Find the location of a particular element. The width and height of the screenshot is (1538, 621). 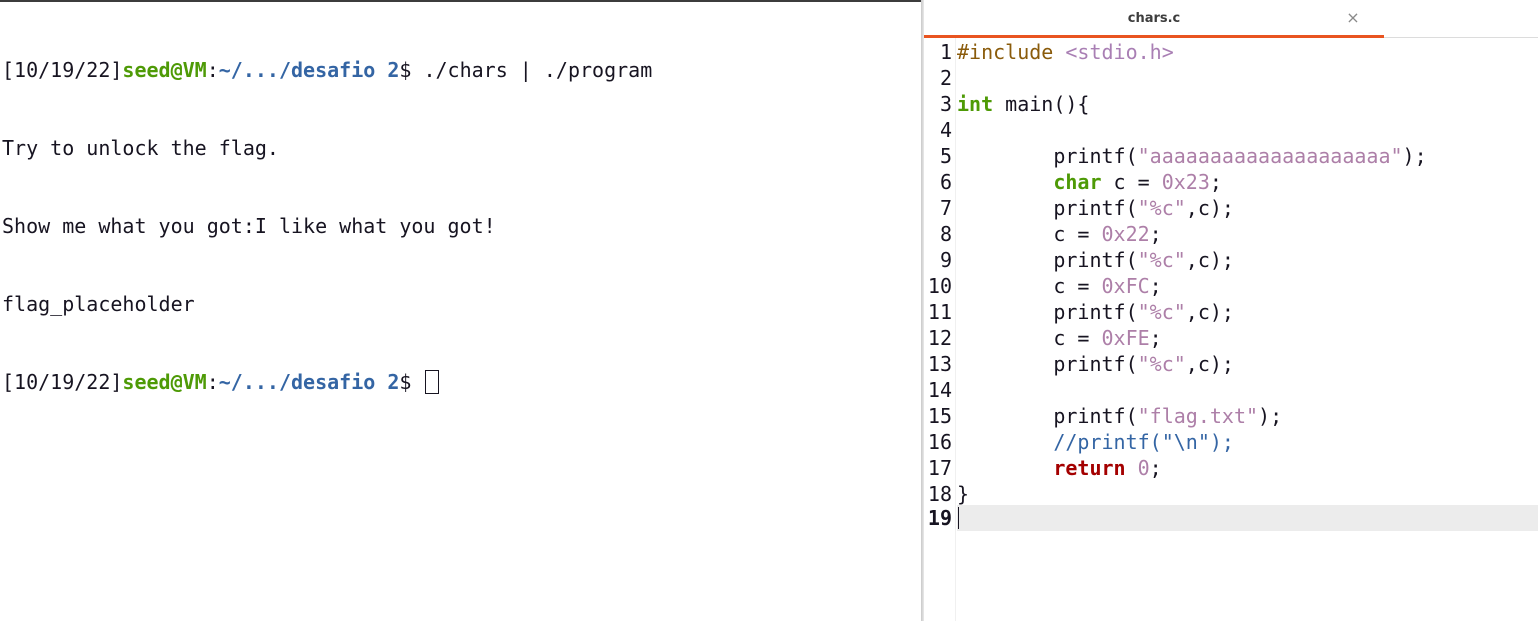

code-line: } is located at coordinates (963, 494).